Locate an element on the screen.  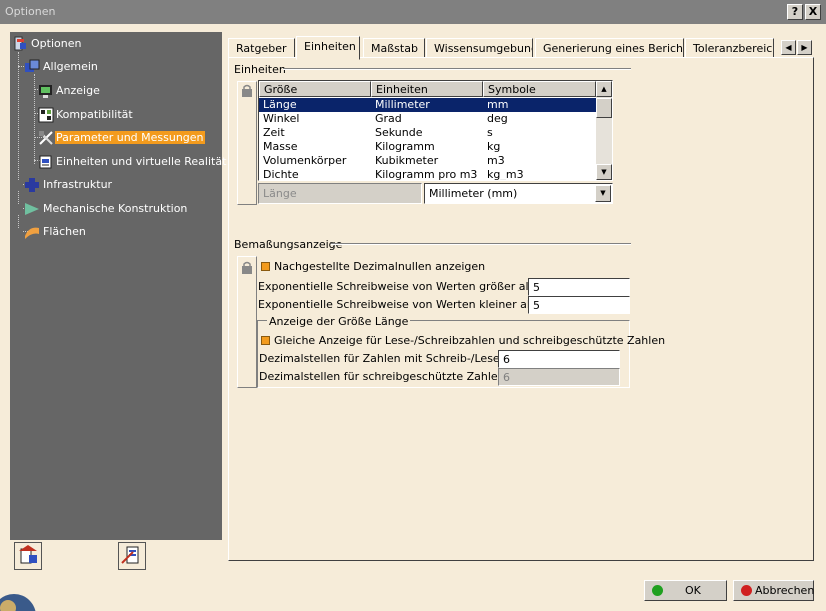
cell-unit: Kilogramm pro m3 is located at coordinates (426, 174).